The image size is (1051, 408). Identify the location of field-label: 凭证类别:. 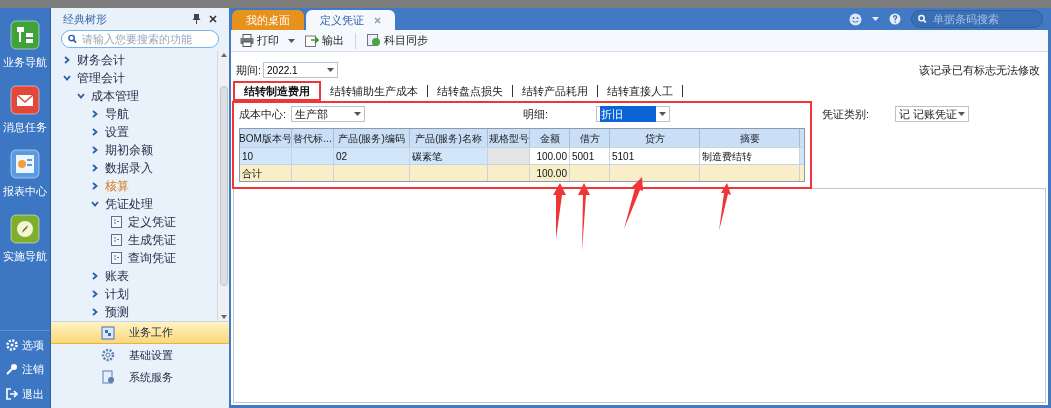
(846, 114).